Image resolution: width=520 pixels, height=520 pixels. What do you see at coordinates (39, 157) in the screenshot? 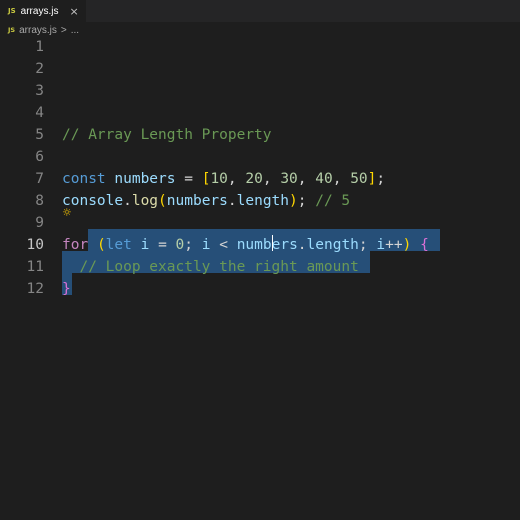
I see `line-number: 6` at bounding box center [39, 157].